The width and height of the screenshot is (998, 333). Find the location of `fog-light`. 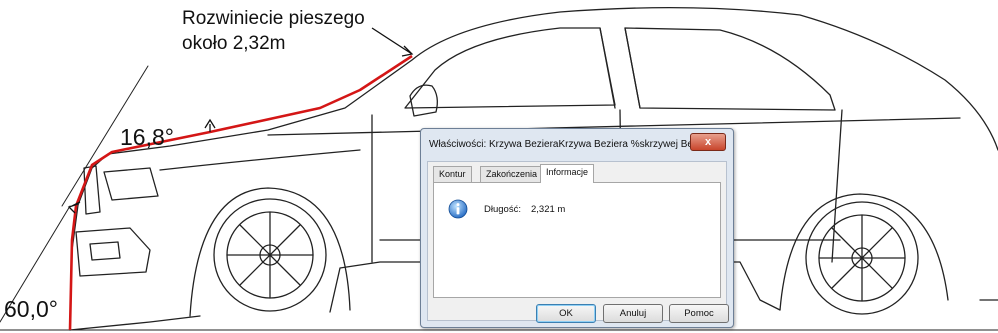

fog-light is located at coordinates (105, 251).